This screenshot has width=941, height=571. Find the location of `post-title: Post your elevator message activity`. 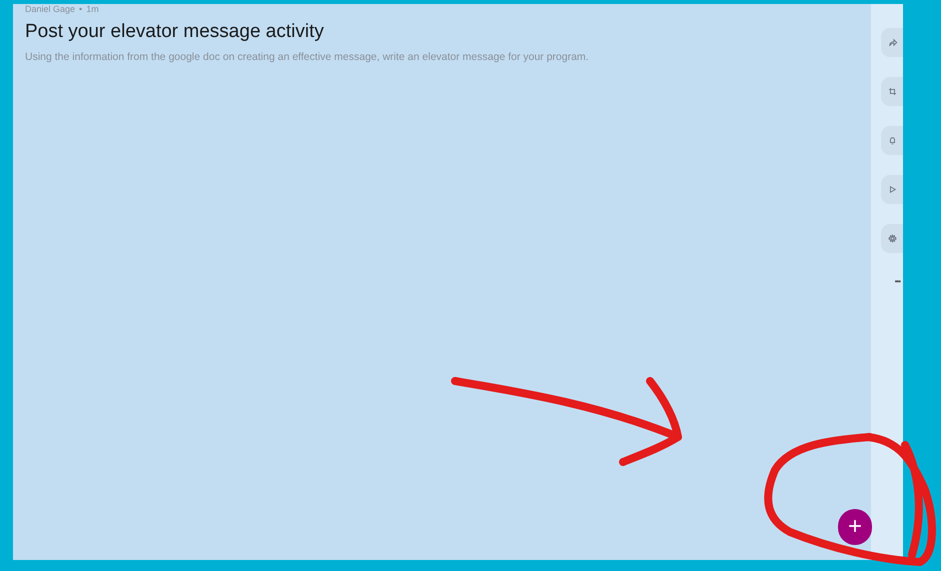

post-title: Post your elevator message activity is located at coordinates (175, 32).